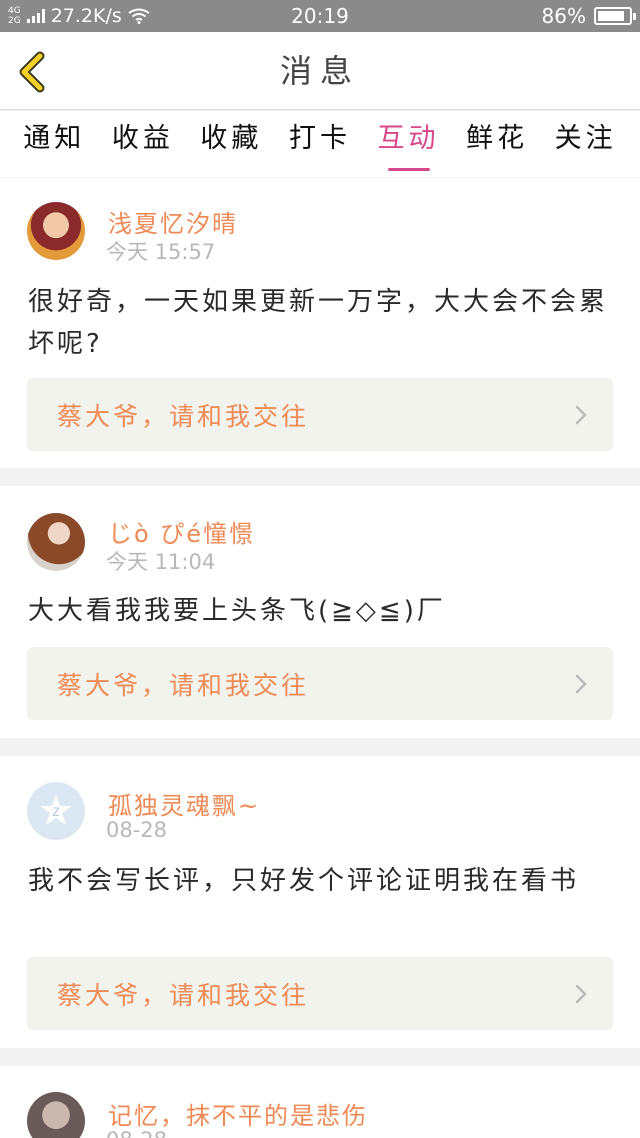 The width and height of the screenshot is (640, 1138). What do you see at coordinates (161, 562) in the screenshot?
I see `message-time: 今天 11:04` at bounding box center [161, 562].